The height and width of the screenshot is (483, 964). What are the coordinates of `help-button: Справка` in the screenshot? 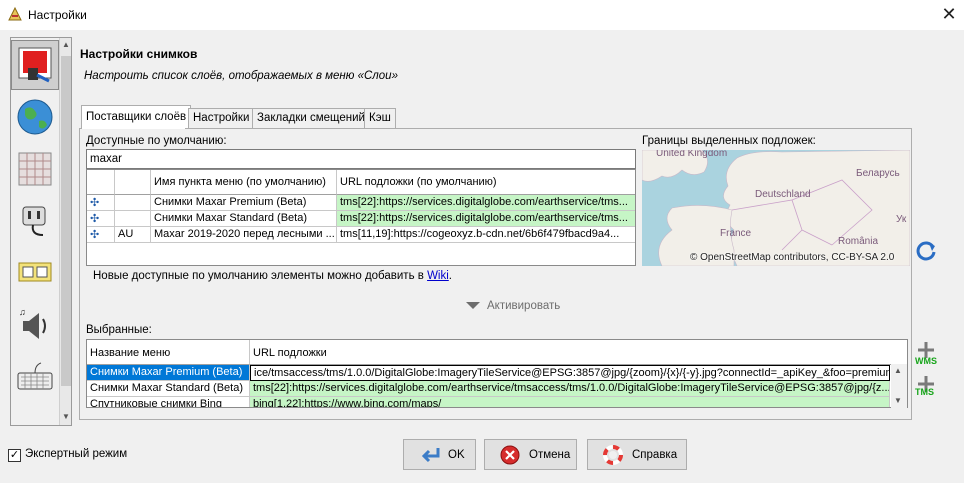 It's located at (637, 454).